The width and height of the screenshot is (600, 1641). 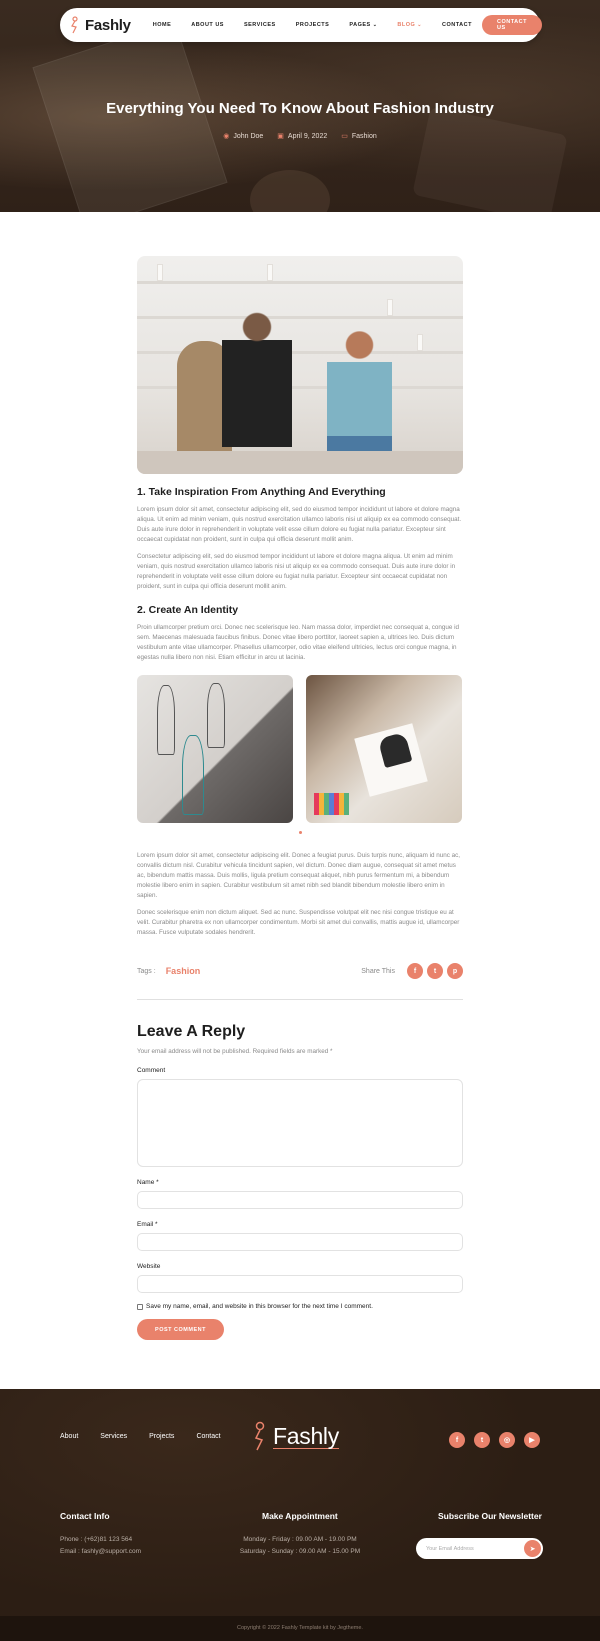 What do you see at coordinates (100, 25) in the screenshot?
I see `site-logo: Fashly` at bounding box center [100, 25].